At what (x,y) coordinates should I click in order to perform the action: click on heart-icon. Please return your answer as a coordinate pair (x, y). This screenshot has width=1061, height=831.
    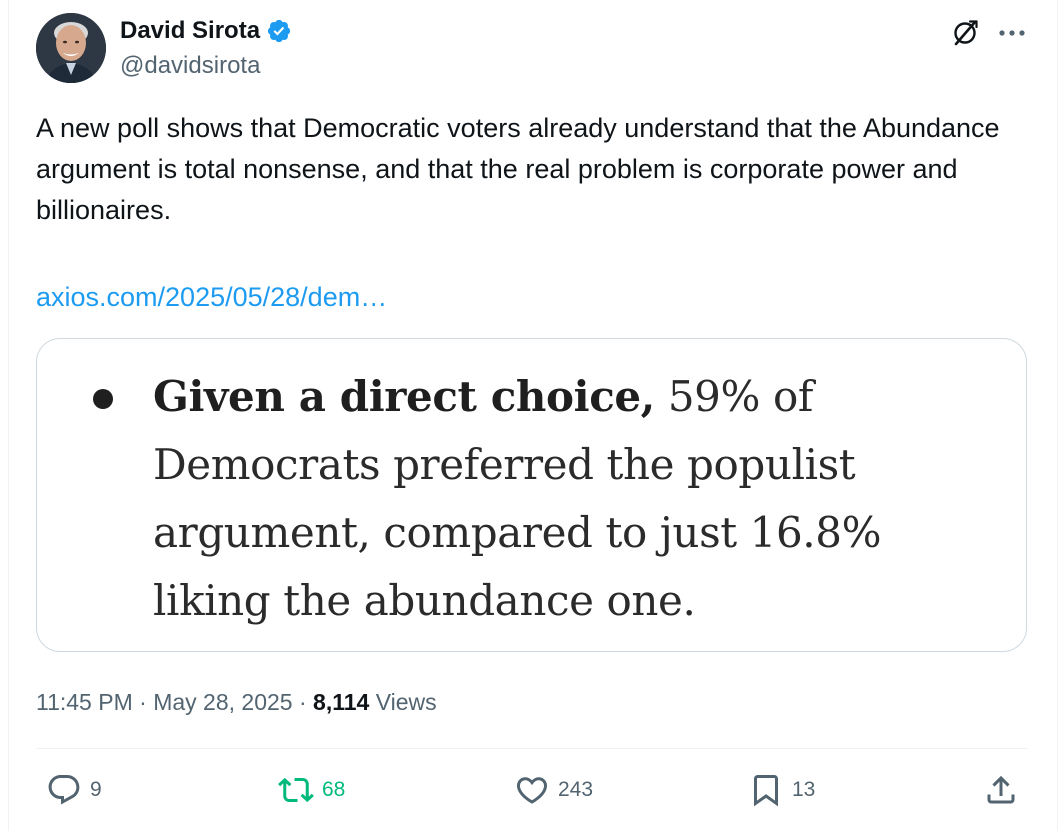
    Looking at the image, I should click on (532, 790).